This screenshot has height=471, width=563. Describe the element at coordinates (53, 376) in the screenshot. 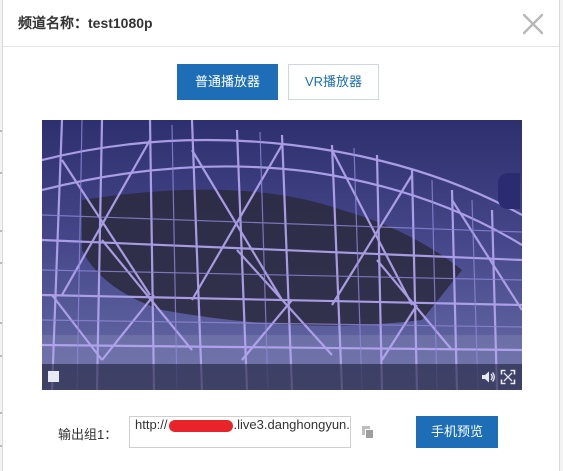

I see `stop-icon` at that location.